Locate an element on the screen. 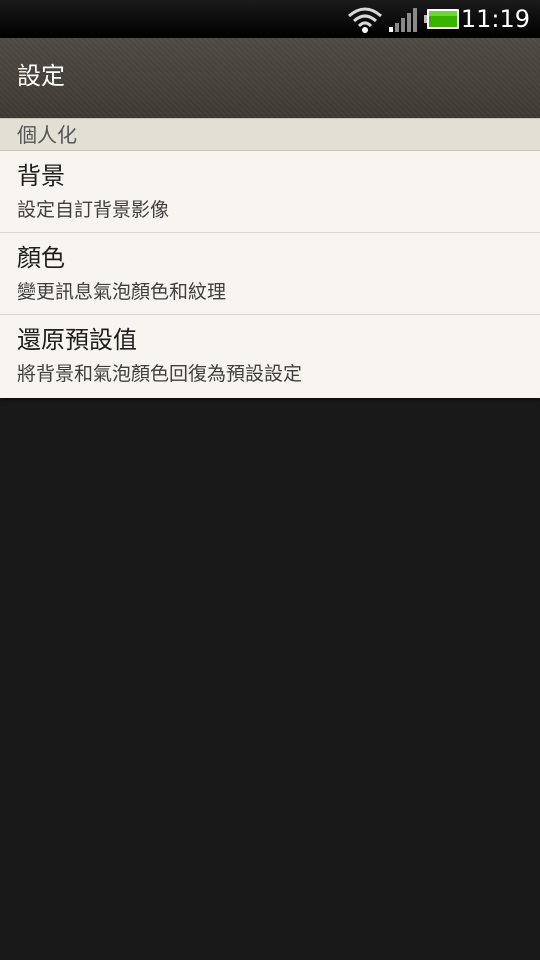  item-subtitle: 將背景和氣泡顏色回復為預設設定 is located at coordinates (160, 374).